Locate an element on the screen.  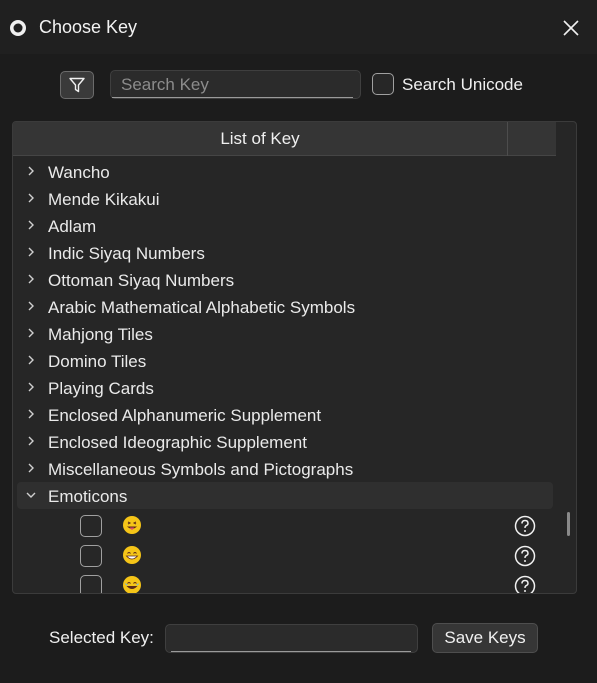
filter-button is located at coordinates (77, 85).